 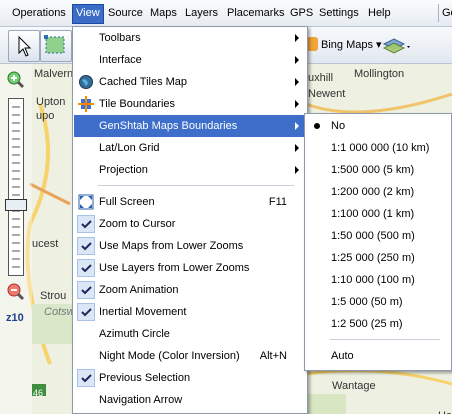 What do you see at coordinates (16, 205) in the screenshot?
I see `zoom-slider-handle` at bounding box center [16, 205].